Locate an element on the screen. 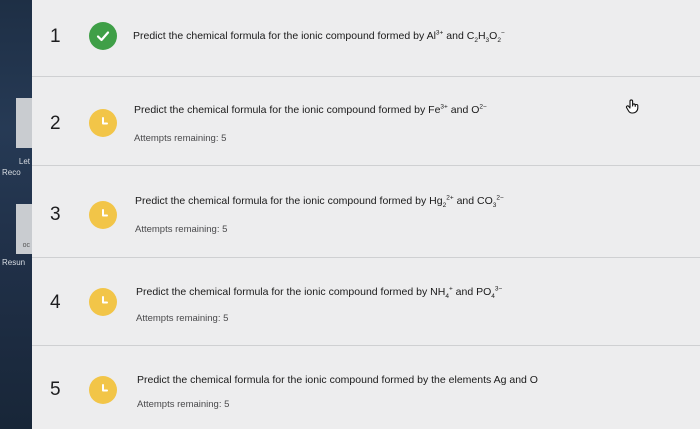  chem-species: Hg22+ is located at coordinates (441, 202).